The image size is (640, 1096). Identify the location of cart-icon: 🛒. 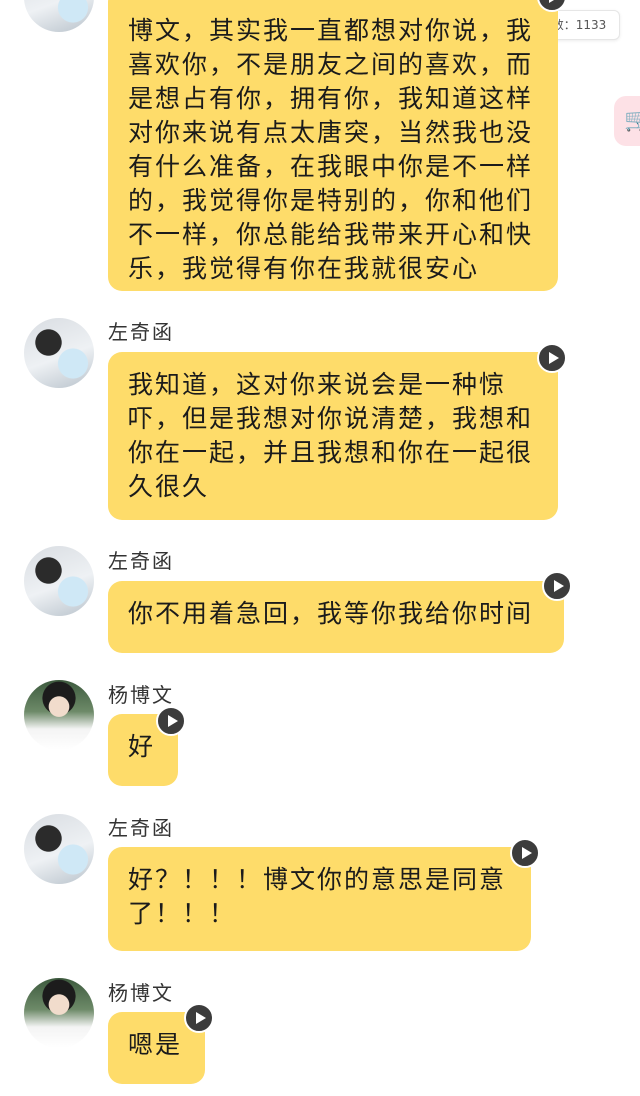
(632, 120).